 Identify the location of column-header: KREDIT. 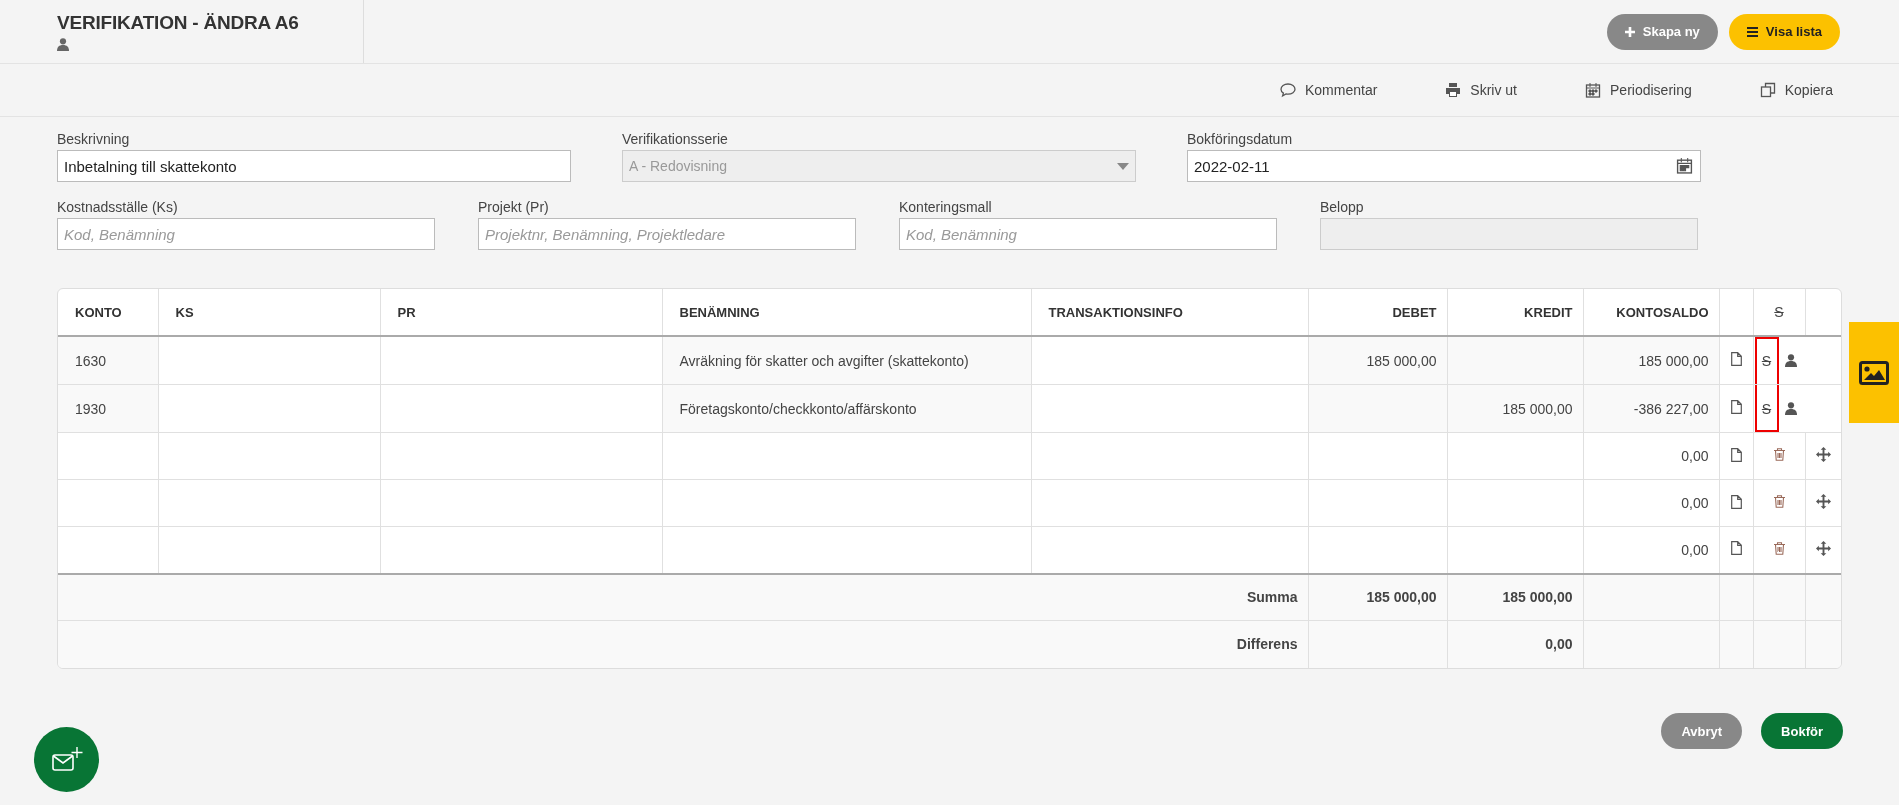
(1548, 312).